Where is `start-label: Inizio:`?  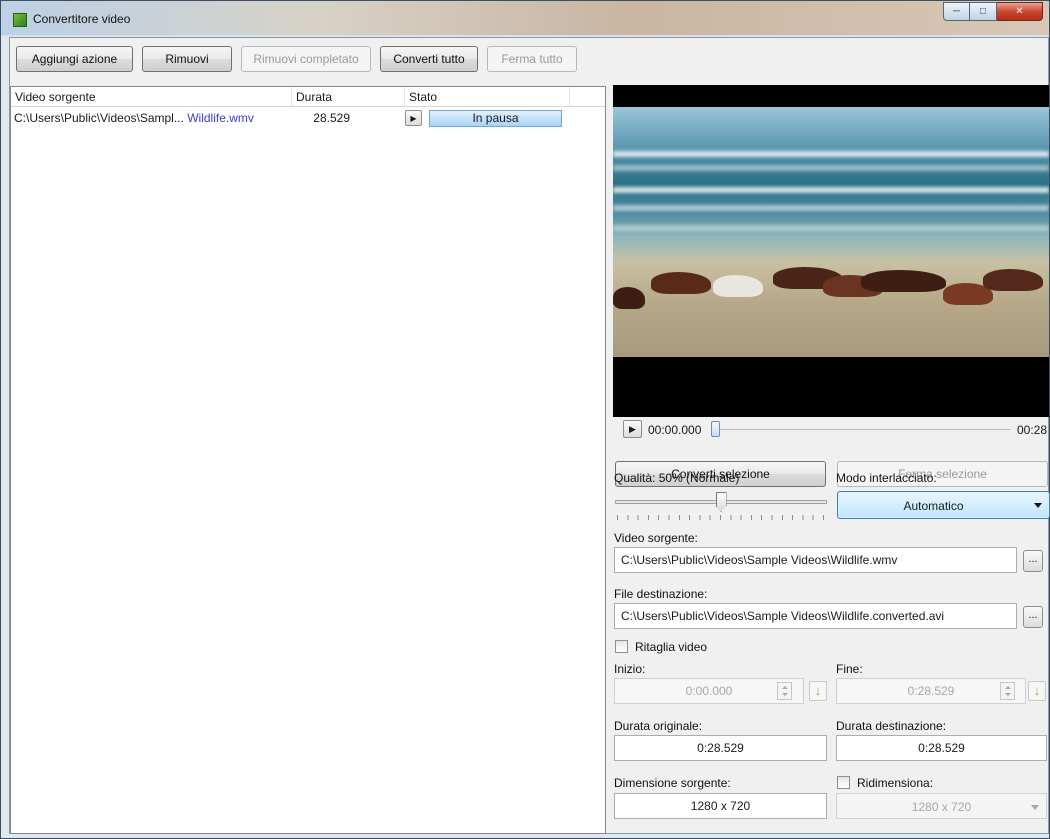
start-label: Inizio: is located at coordinates (630, 669).